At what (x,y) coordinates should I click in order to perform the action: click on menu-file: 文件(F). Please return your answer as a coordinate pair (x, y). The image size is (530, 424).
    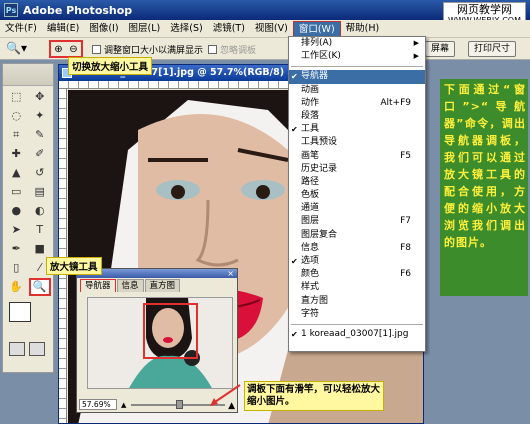
    Looking at the image, I should click on (21, 29).